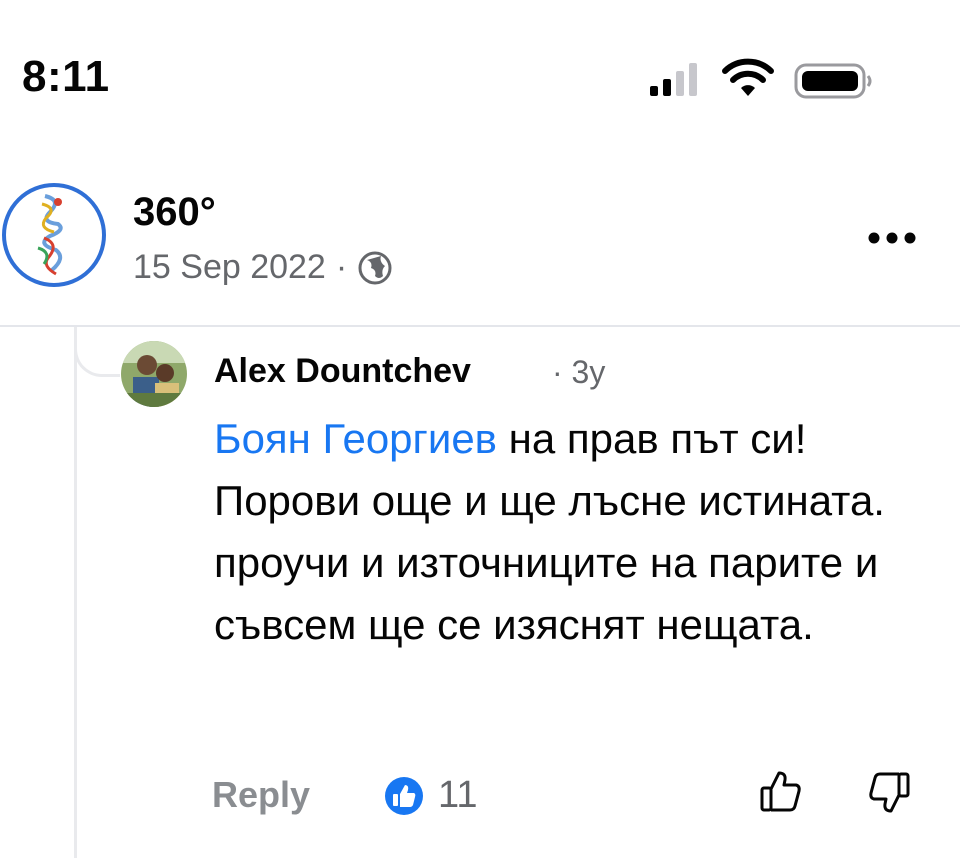 Image resolution: width=960 pixels, height=858 pixels. Describe the element at coordinates (781, 791) in the screenshot. I see `upvote-thumb-icon` at that location.